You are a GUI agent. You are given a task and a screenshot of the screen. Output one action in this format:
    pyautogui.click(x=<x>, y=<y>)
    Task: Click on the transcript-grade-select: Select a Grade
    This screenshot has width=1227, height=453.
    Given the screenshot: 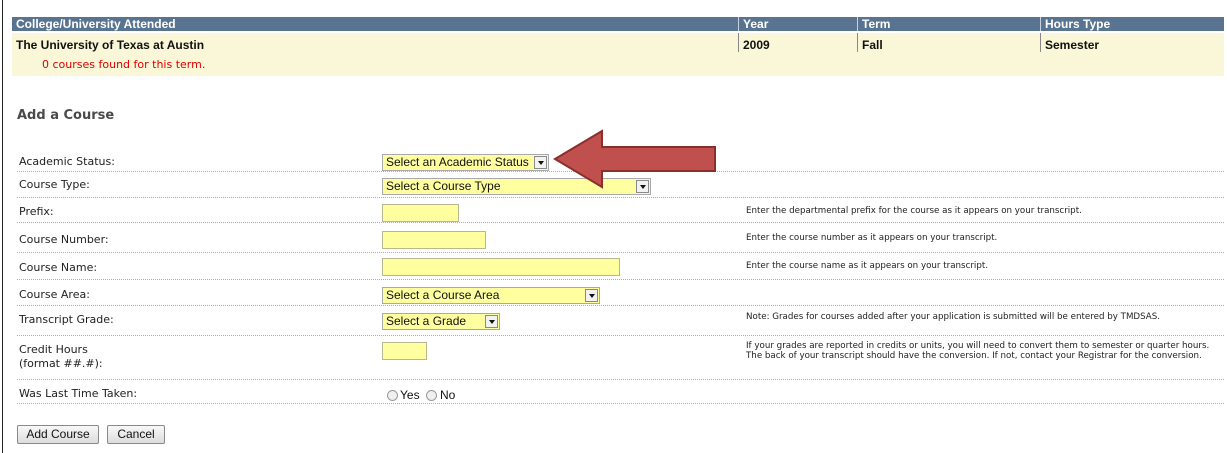 What is the action you would take?
    pyautogui.click(x=441, y=321)
    